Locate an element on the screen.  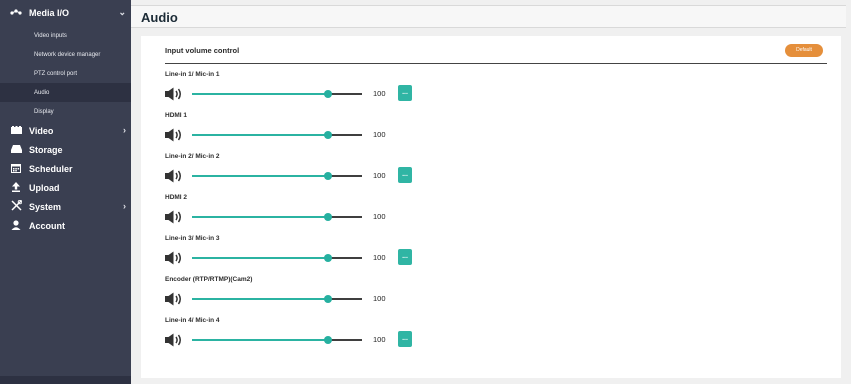
page-title: Audio is located at coordinates (159, 17).